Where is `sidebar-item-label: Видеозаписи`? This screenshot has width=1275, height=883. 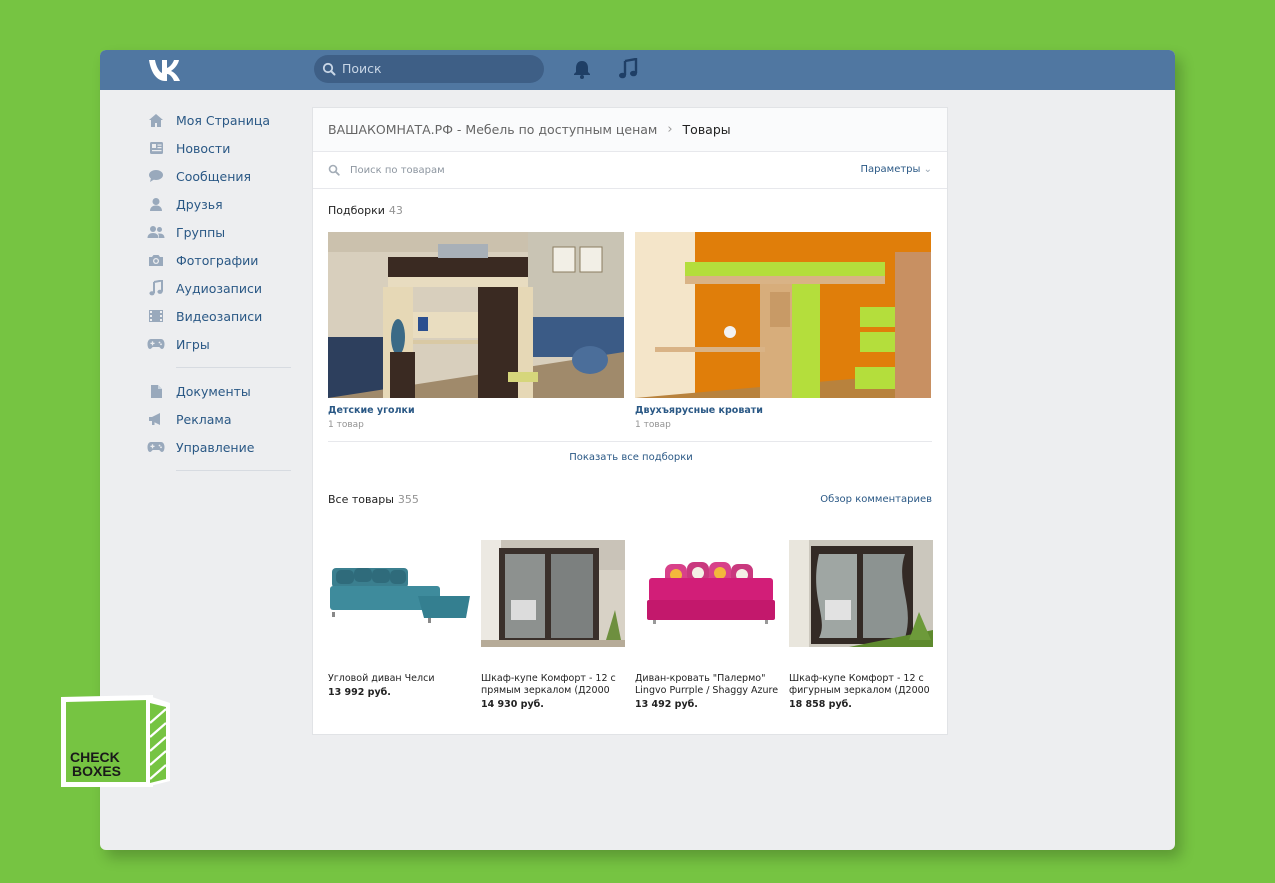
sidebar-item-label: Видеозаписи is located at coordinates (219, 316).